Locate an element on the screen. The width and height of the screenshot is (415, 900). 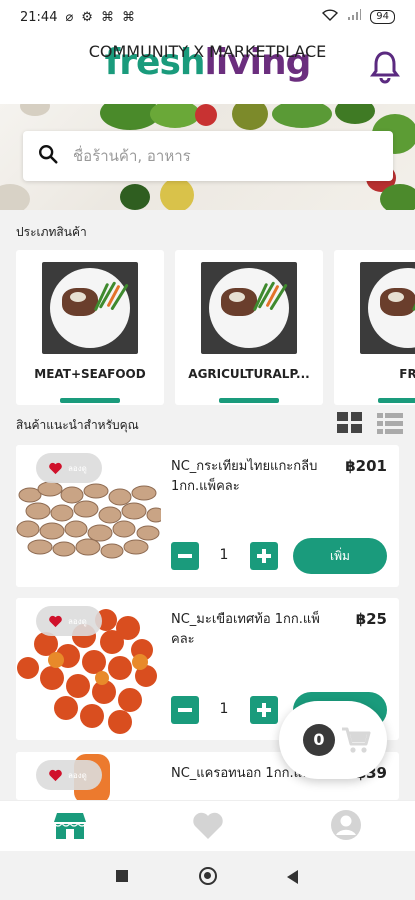
nav-favorites-icon is located at coordinates (208, 828).